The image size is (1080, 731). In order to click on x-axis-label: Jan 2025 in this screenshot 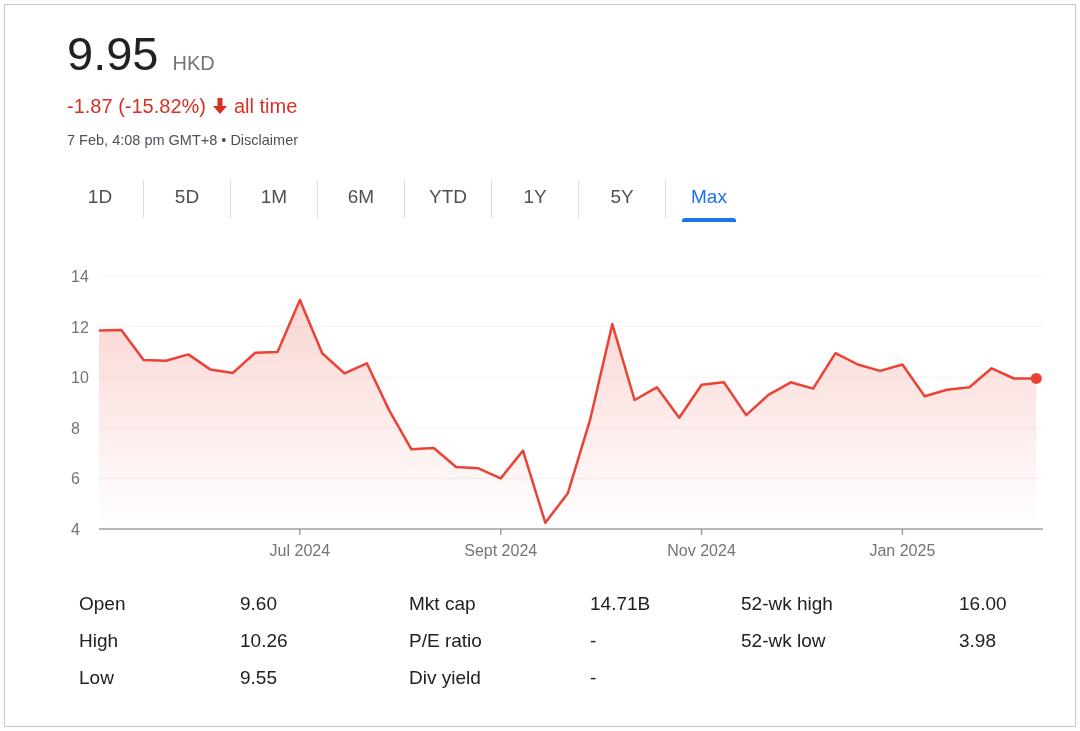, I will do `click(902, 550)`.